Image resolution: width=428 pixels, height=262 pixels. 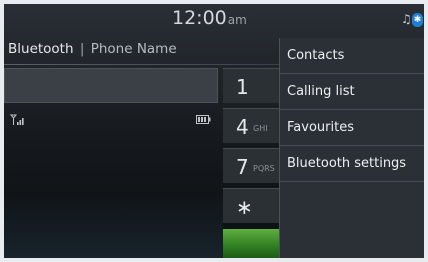 What do you see at coordinates (251, 243) in the screenshot?
I see `call-button` at bounding box center [251, 243].